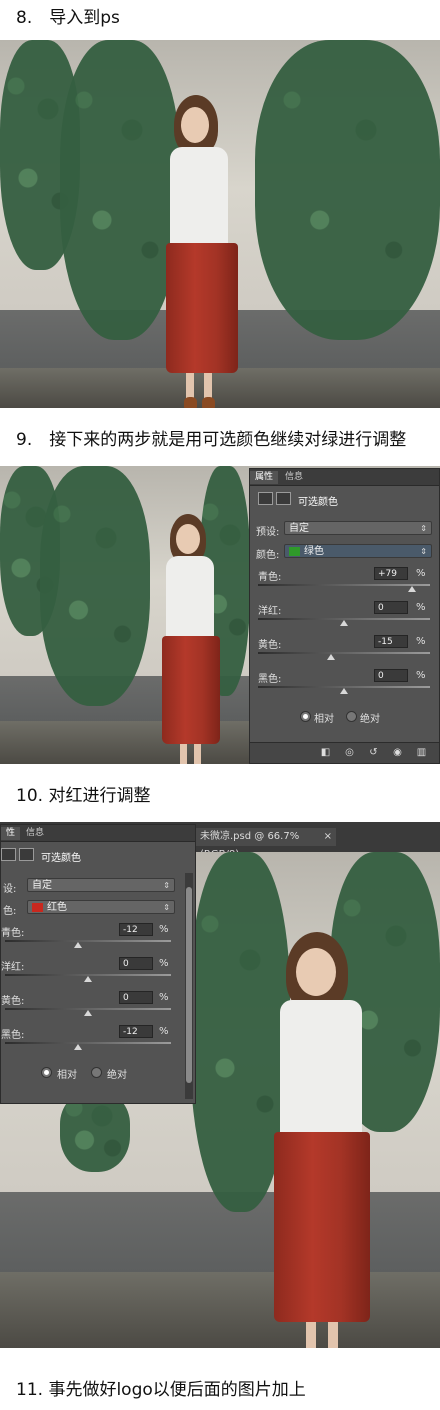 This screenshot has width=440, height=1410. What do you see at coordinates (98, 833) in the screenshot?
I see `panel-tabs: 性 信息` at bounding box center [98, 833].